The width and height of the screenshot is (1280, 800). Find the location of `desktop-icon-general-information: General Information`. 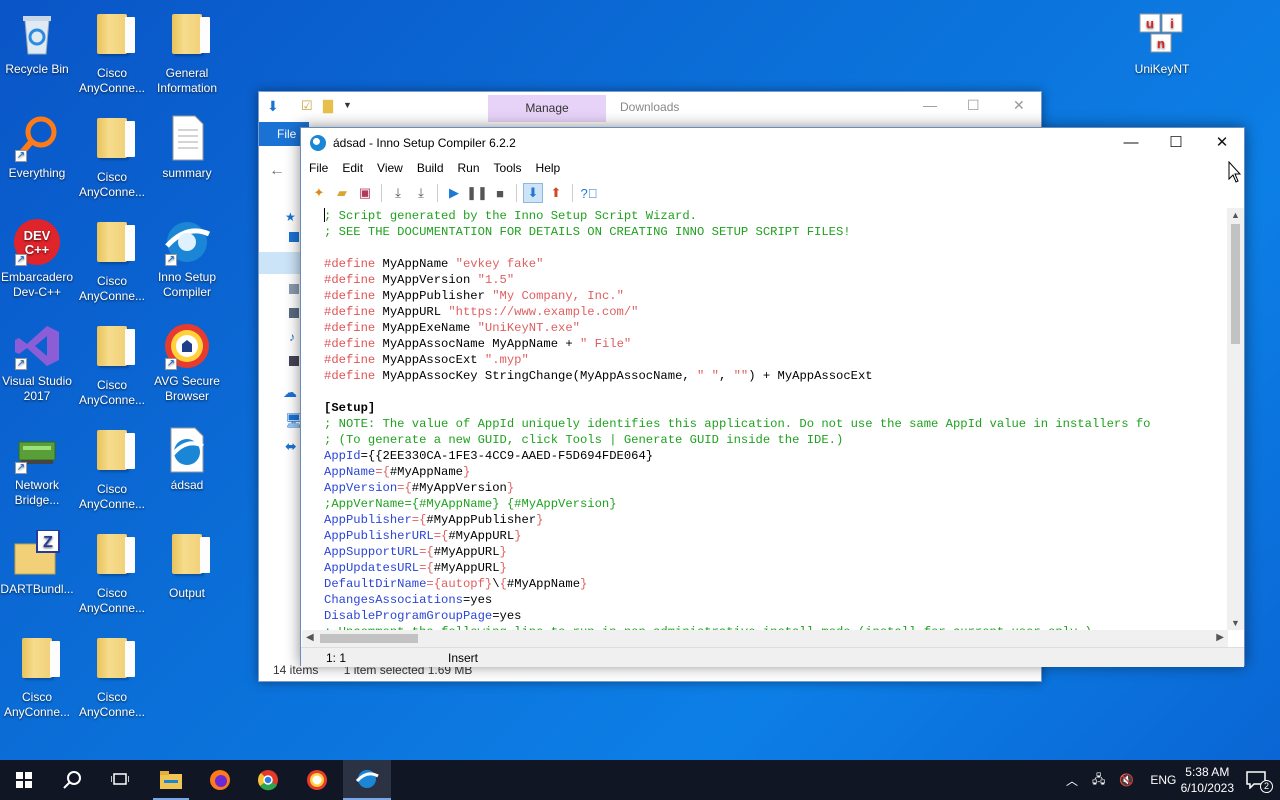

desktop-icon-general-information: General Information is located at coordinates (187, 53).